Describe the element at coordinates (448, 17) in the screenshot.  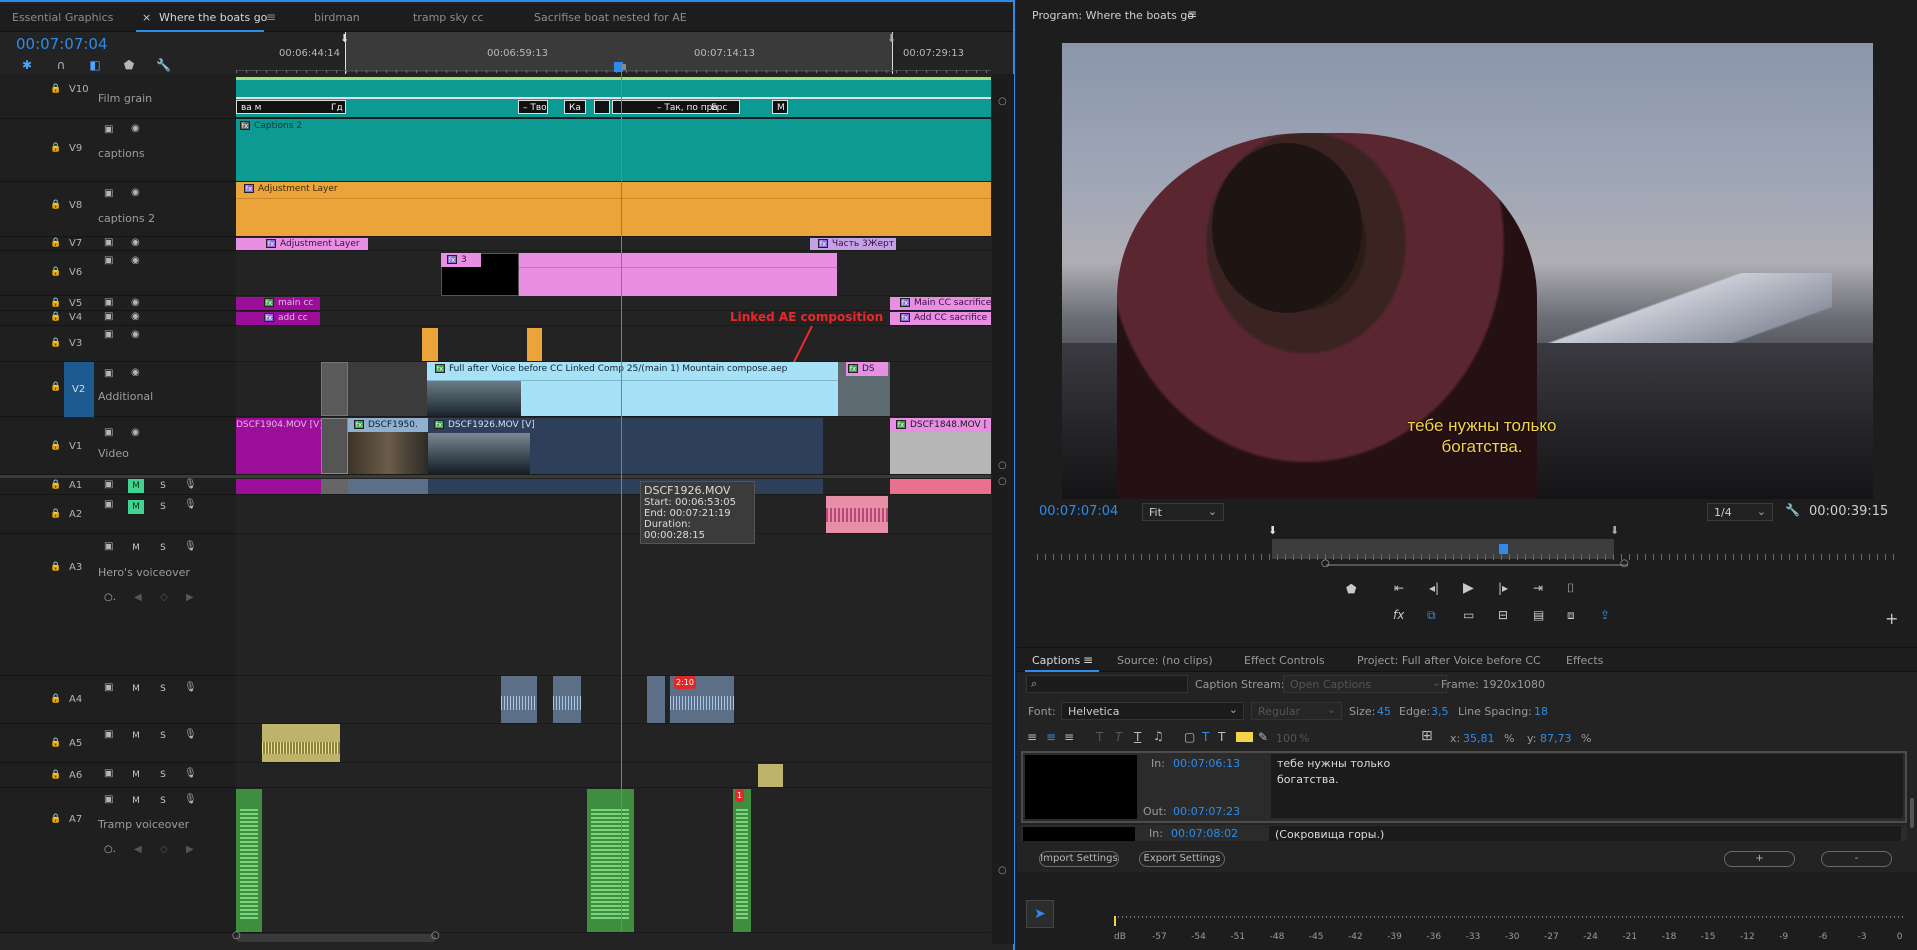
I see `tab-tramp-sky-cc: tramp sky cc` at that location.